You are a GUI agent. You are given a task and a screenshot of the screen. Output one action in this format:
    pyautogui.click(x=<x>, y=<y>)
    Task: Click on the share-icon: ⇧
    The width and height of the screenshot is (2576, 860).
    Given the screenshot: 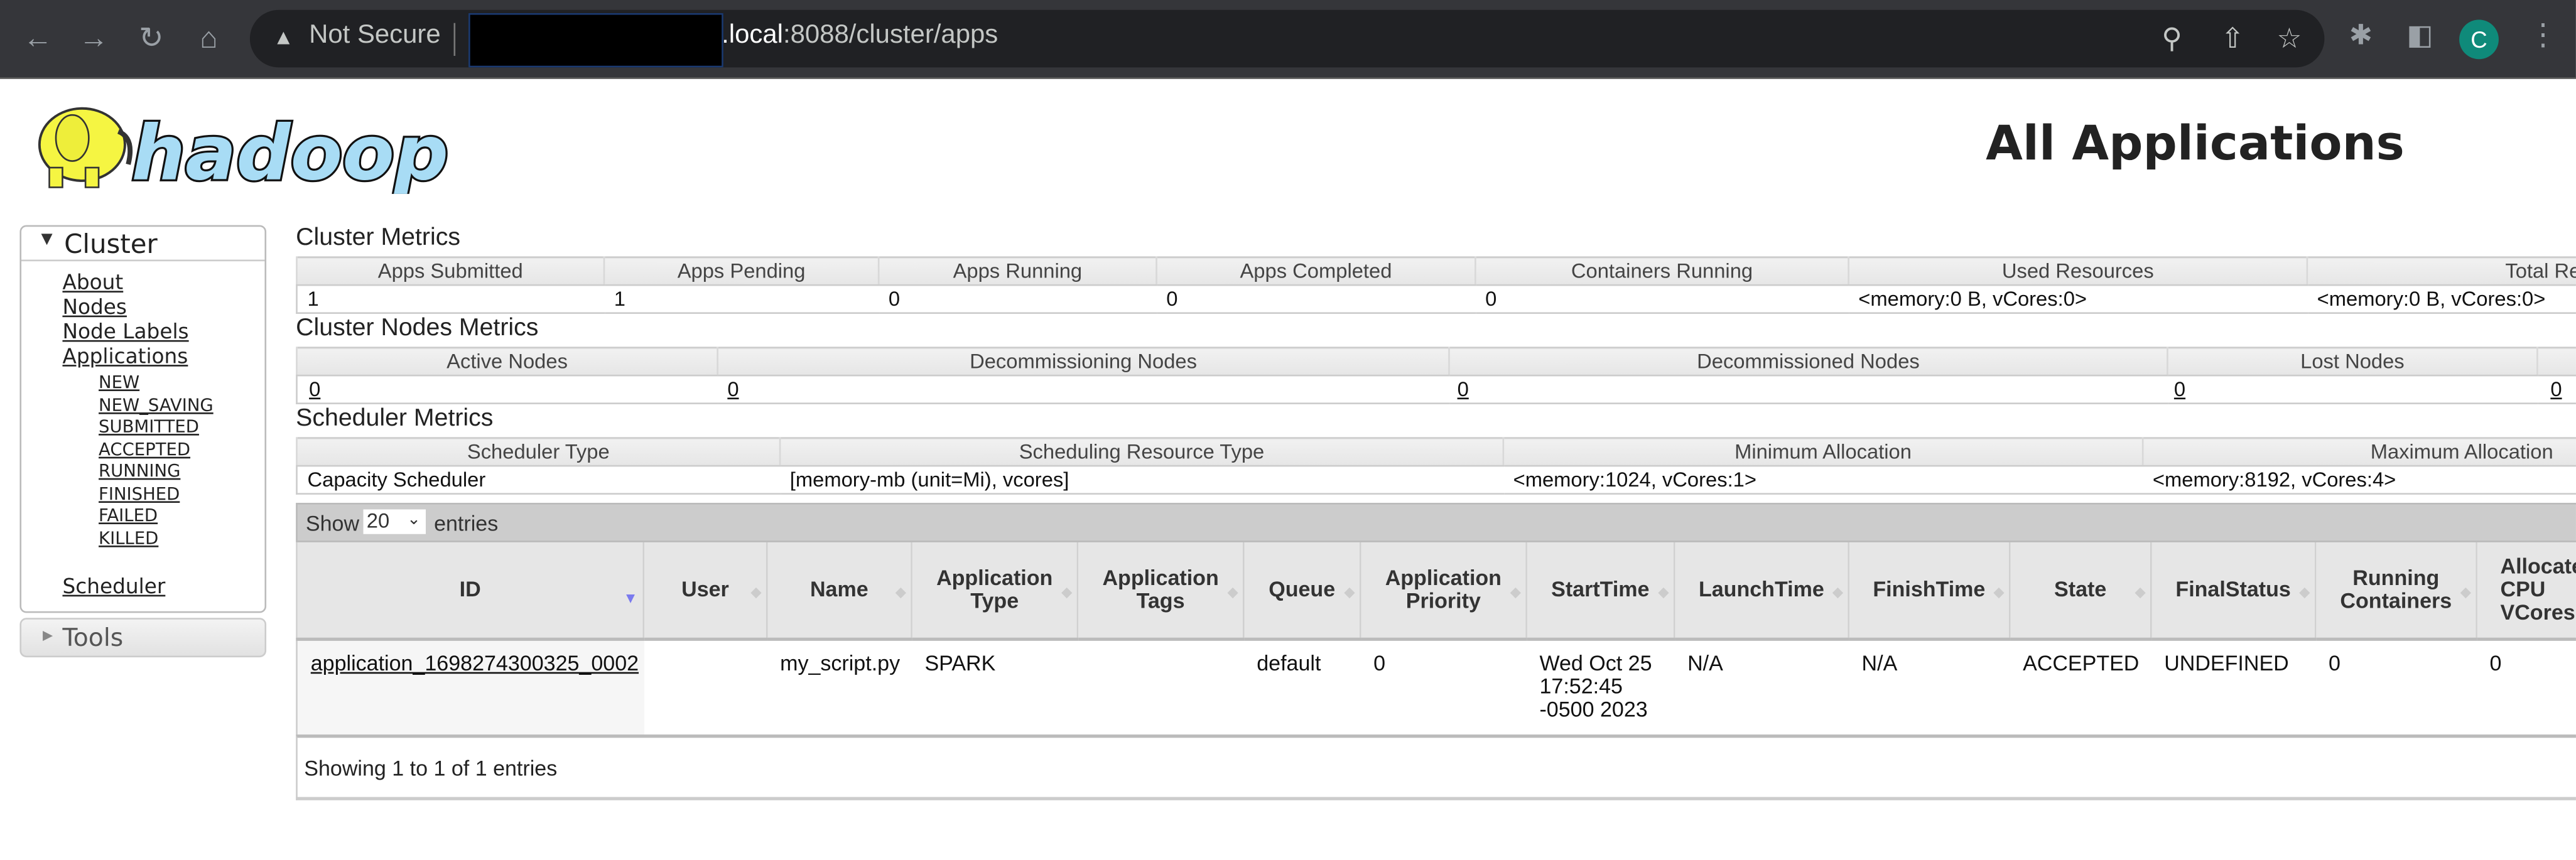 What is the action you would take?
    pyautogui.click(x=2232, y=39)
    